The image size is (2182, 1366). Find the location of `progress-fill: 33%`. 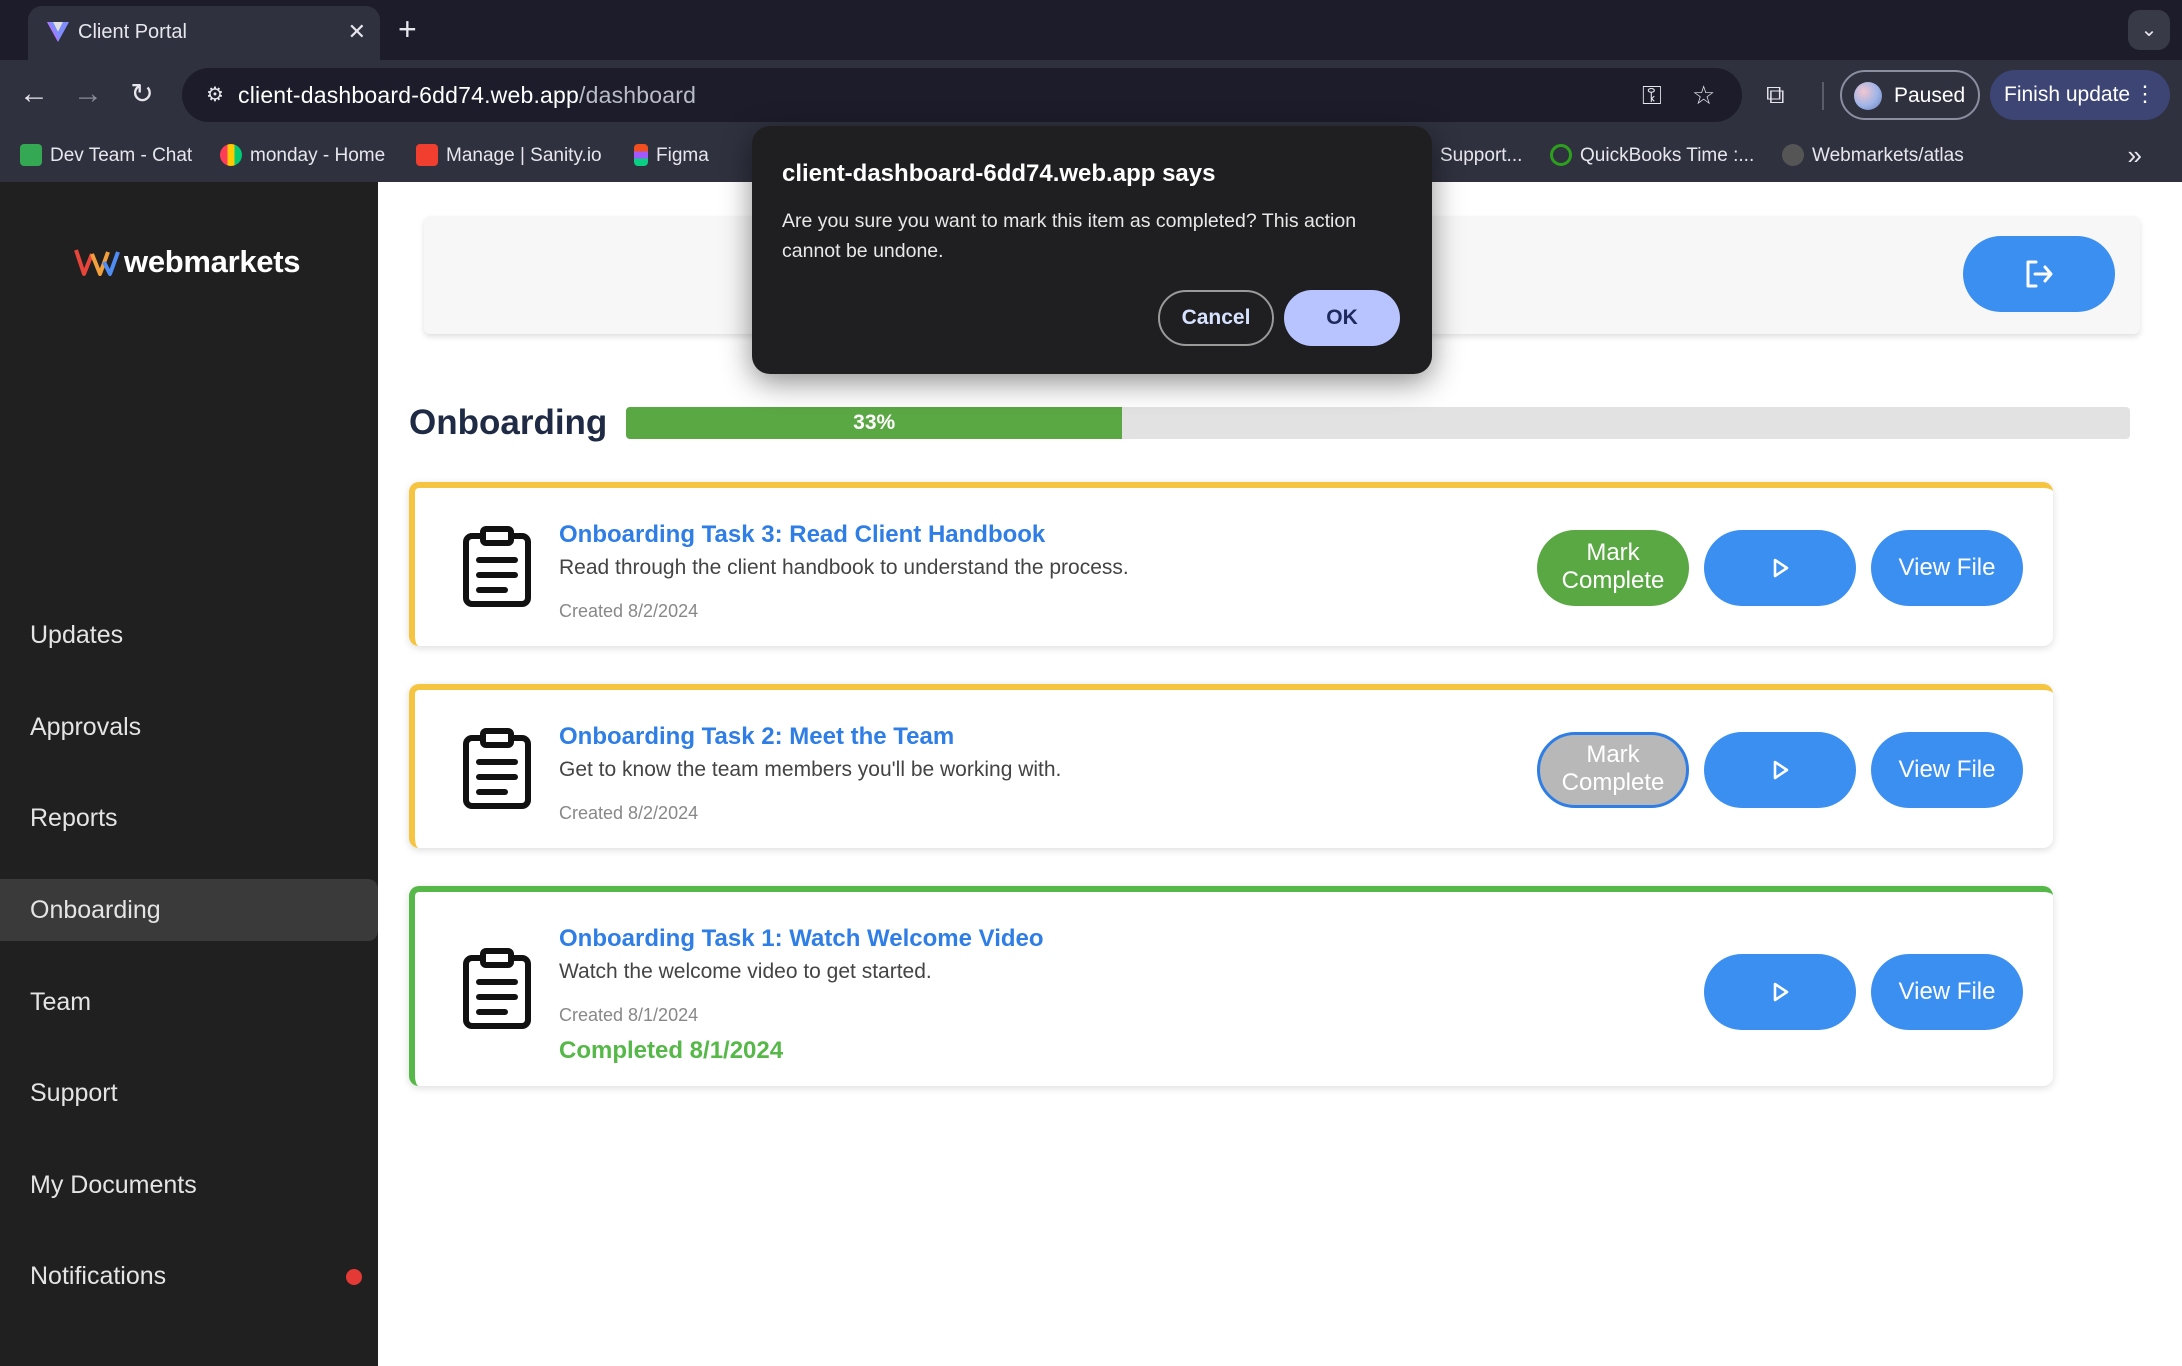

progress-fill: 33% is located at coordinates (874, 423).